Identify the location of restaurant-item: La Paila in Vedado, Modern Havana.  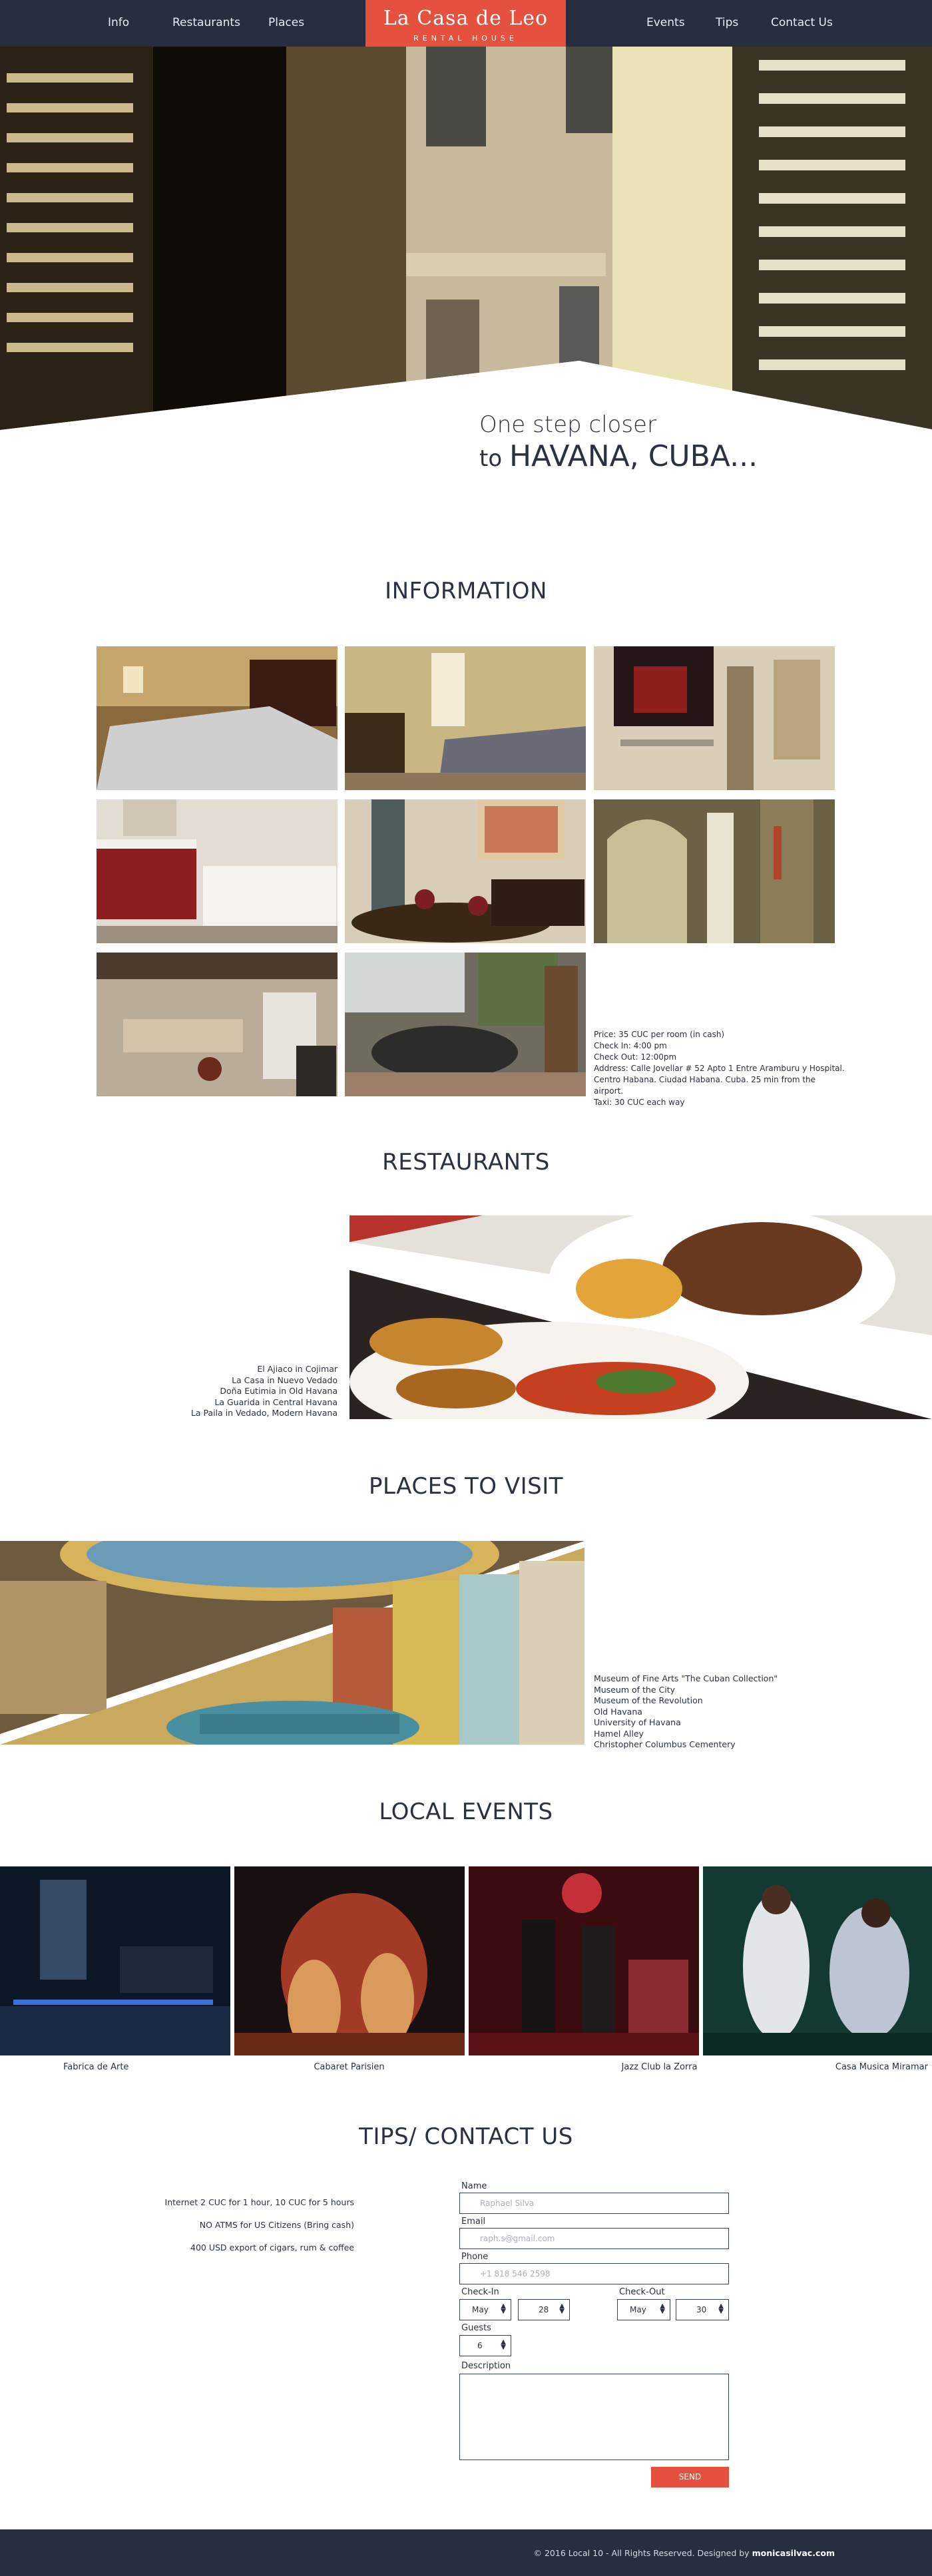
(264, 1413).